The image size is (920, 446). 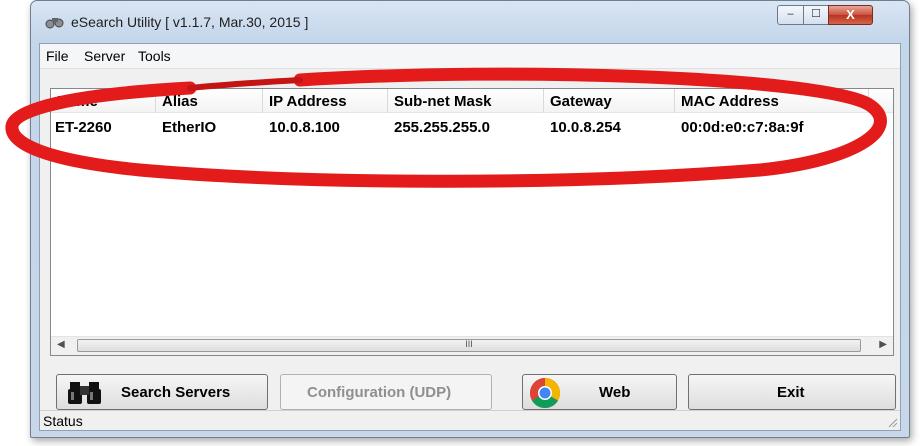 I want to click on scroll-left-icon: ◀, so click(x=61, y=344).